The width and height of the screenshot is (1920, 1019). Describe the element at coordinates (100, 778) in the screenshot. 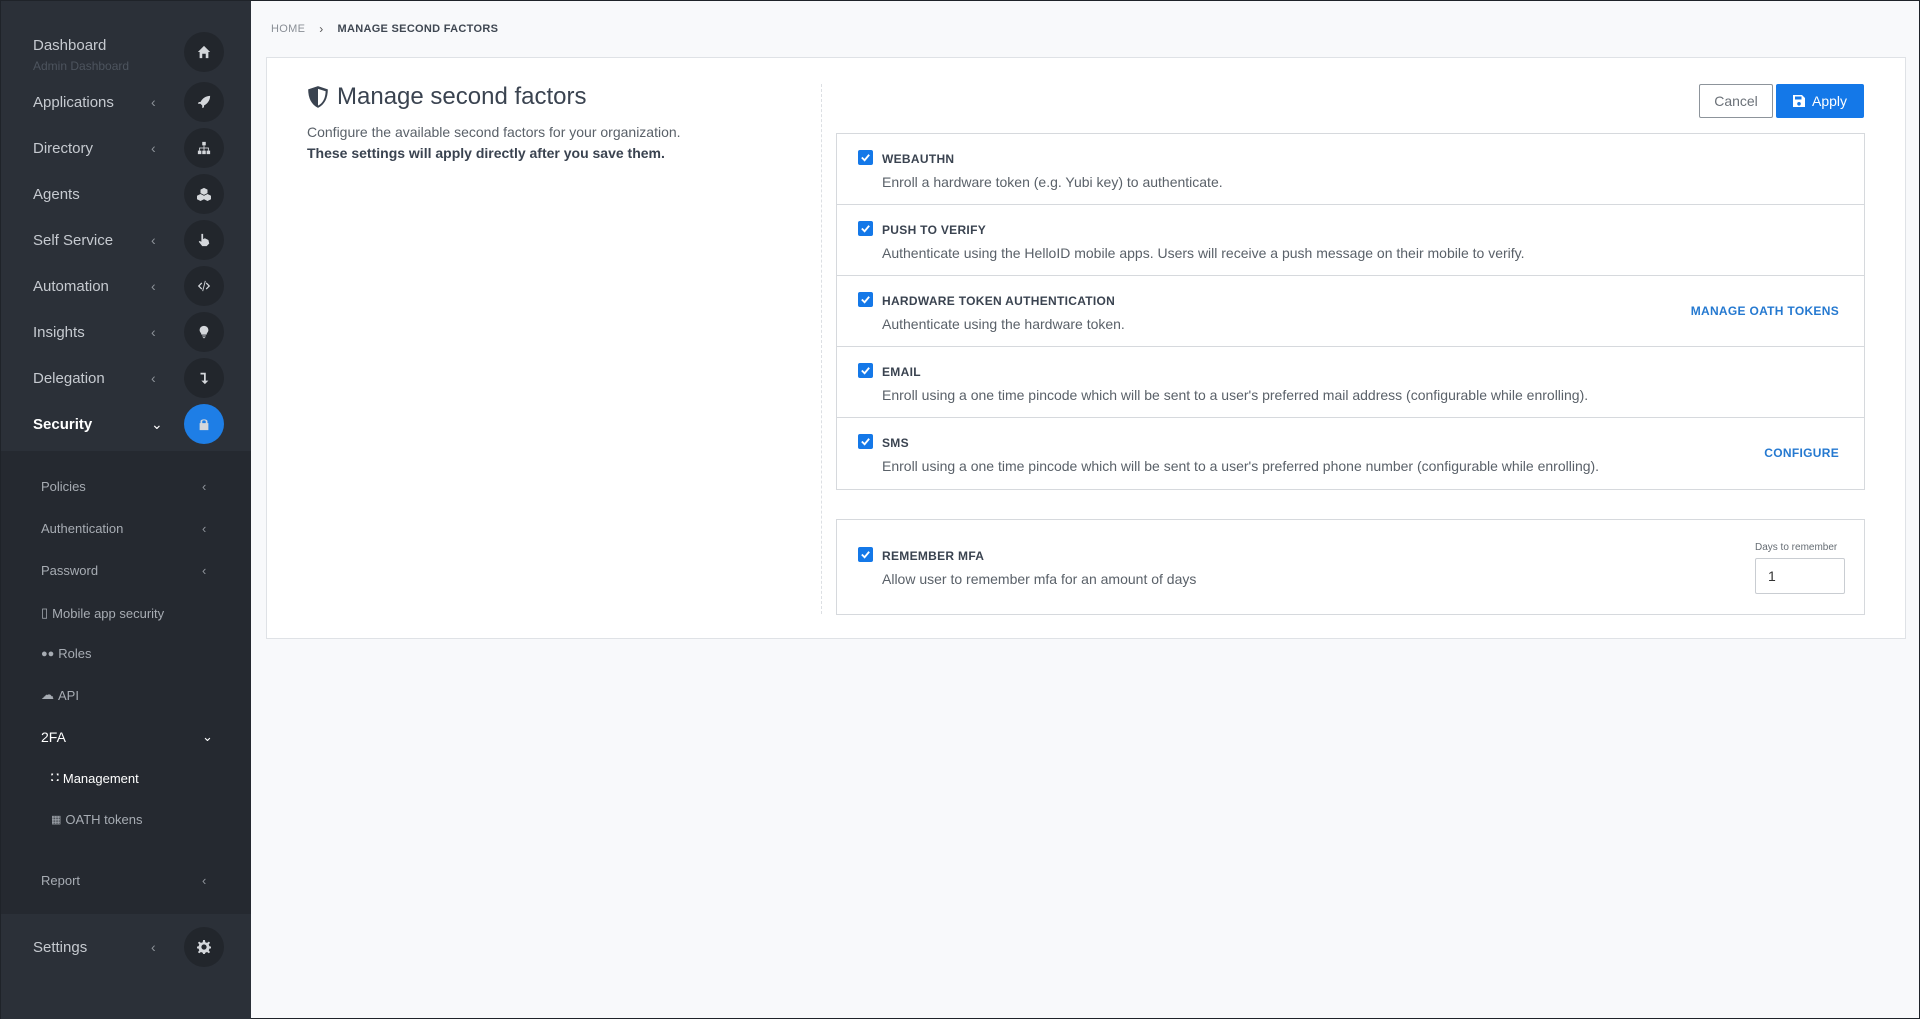

I see `submenu-management-label: Management` at that location.